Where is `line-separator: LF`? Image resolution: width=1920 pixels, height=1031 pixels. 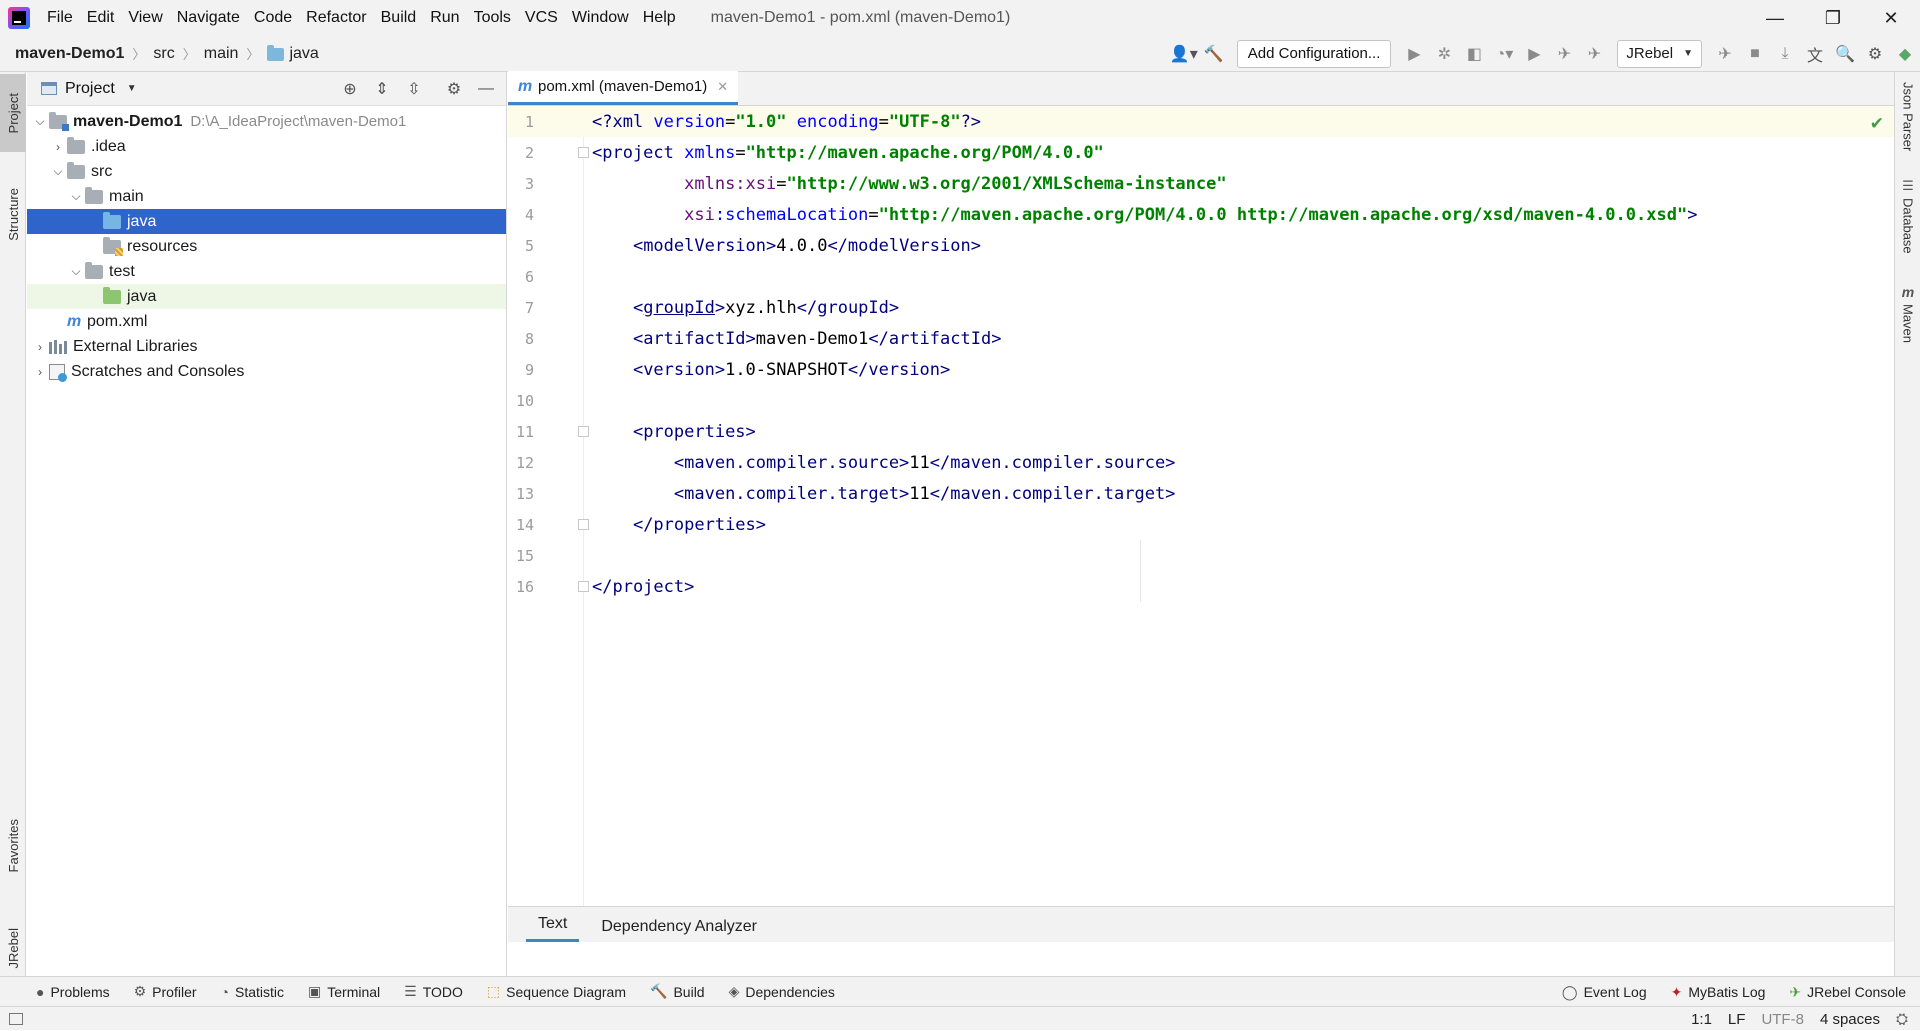
line-separator: LF is located at coordinates (1737, 1019).